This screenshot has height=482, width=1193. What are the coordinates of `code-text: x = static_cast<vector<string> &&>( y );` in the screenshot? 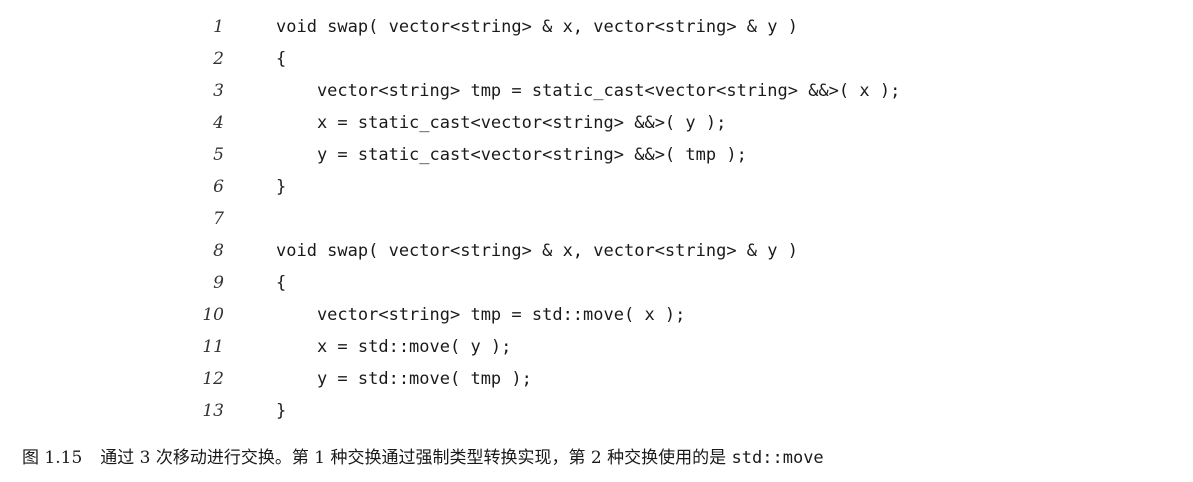 It's located at (501, 123).